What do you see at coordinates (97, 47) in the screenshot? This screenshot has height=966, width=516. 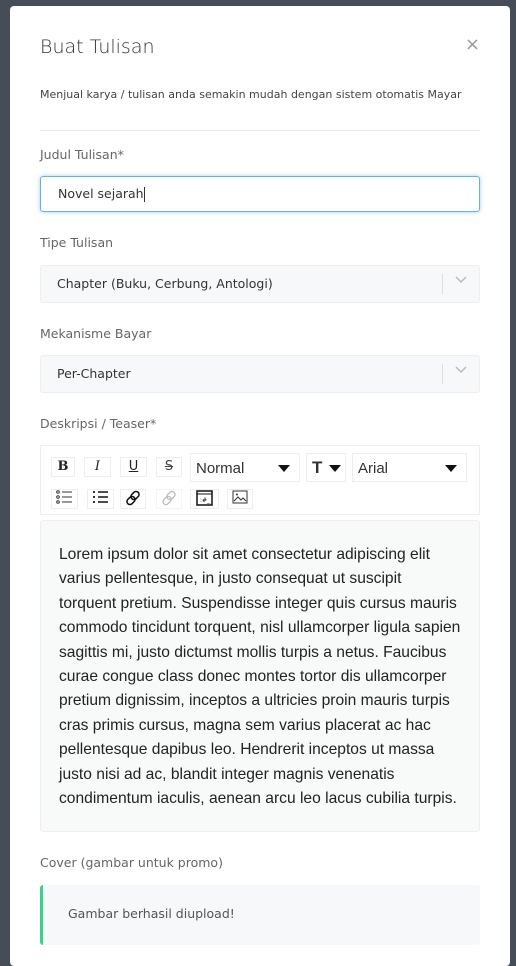 I see `modal-title: Buat Tulisan` at bounding box center [97, 47].